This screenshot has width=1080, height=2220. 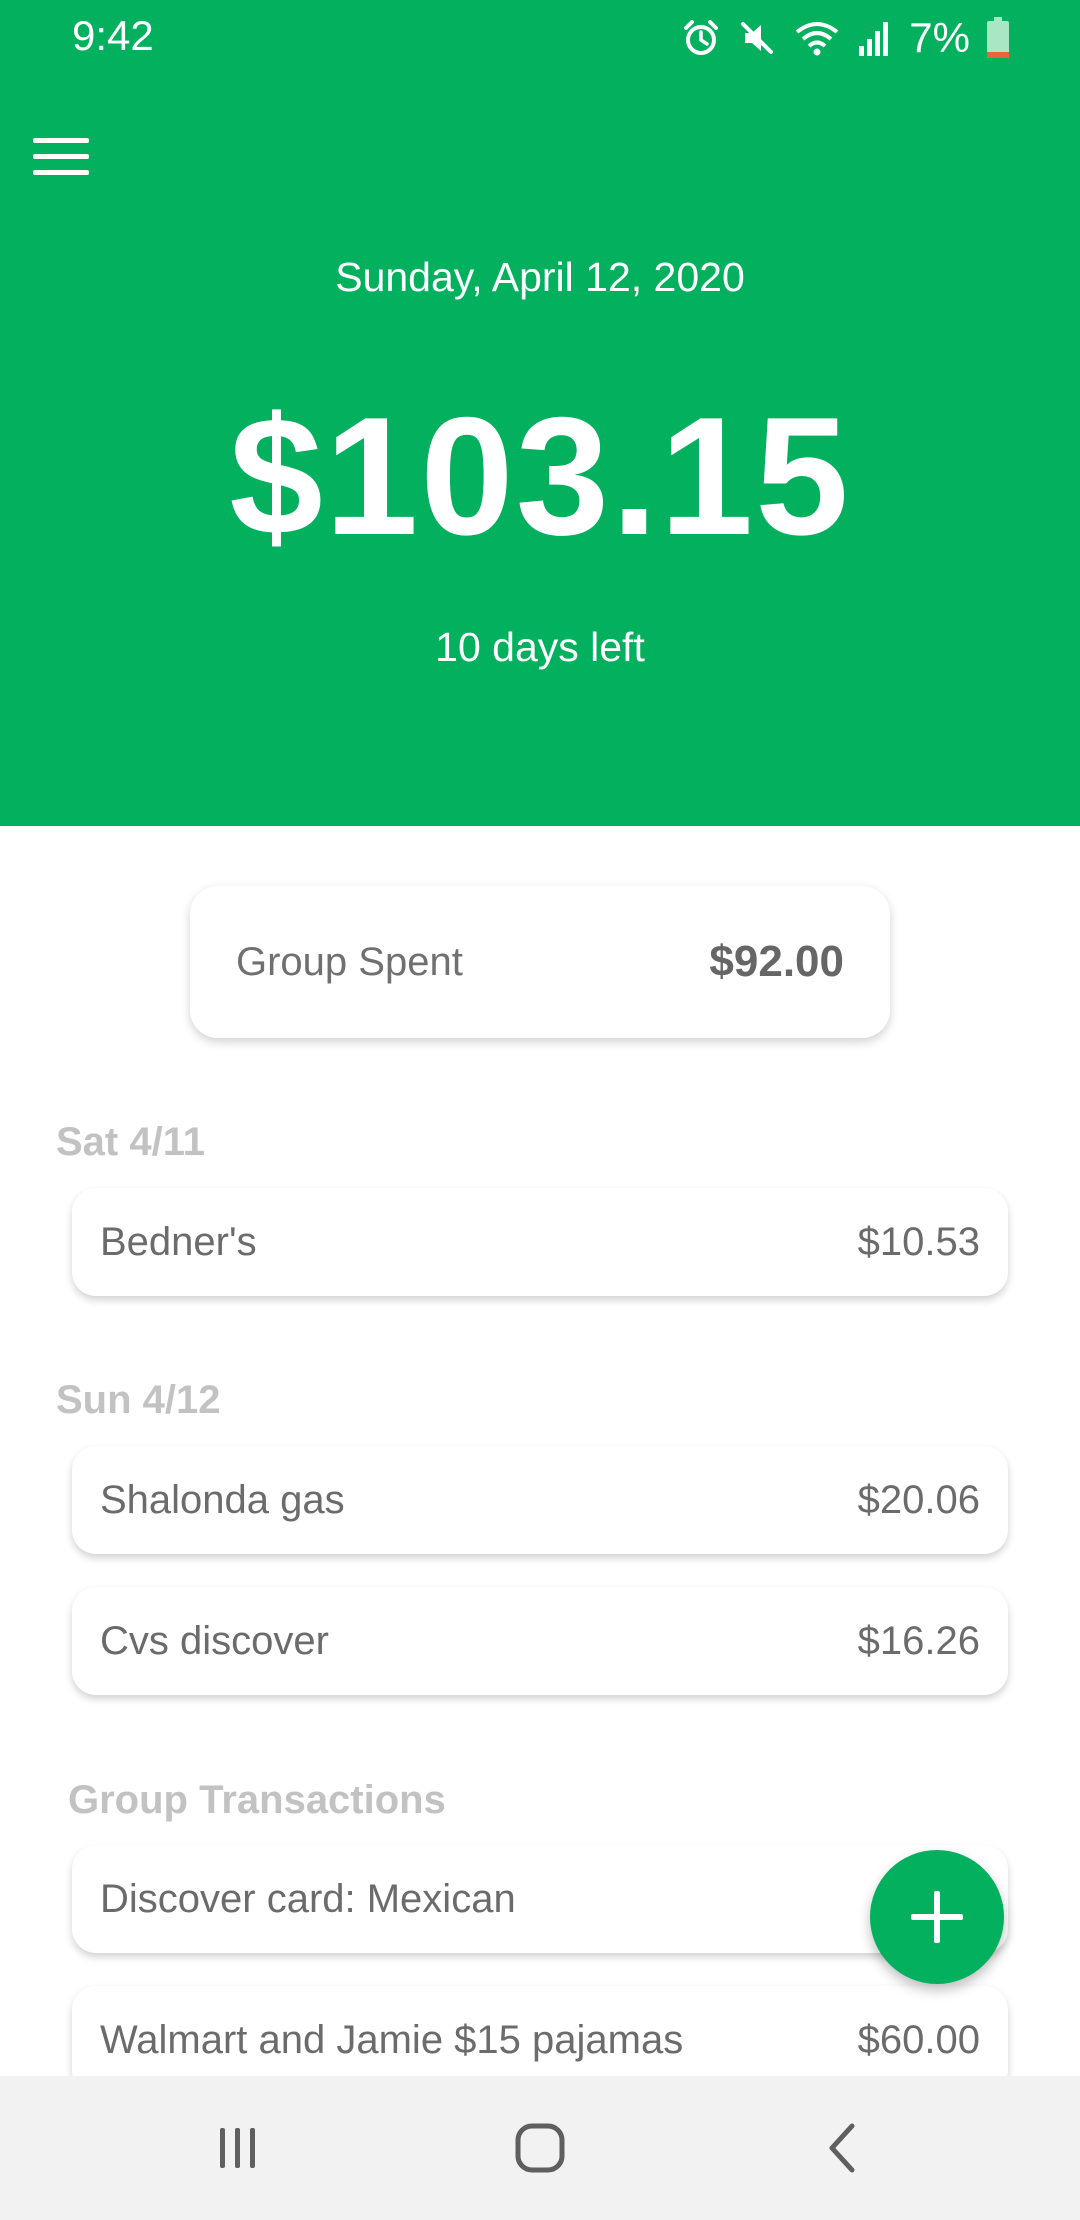 I want to click on transaction-name: Discover card: Mexican, so click(x=308, y=1898).